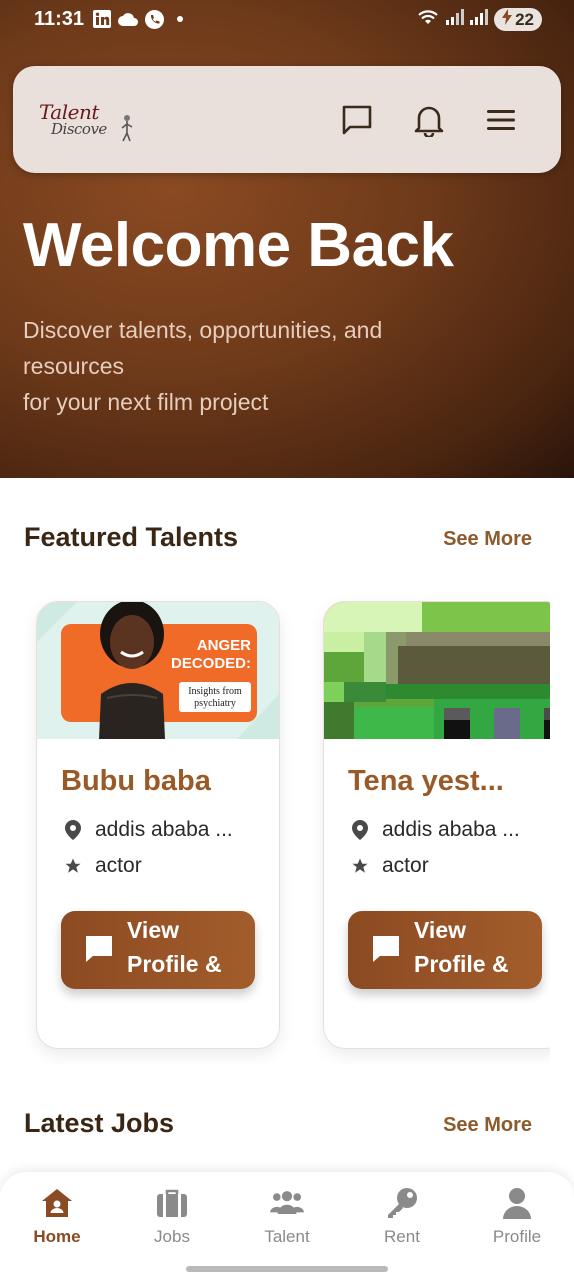 The width and height of the screenshot is (574, 1280). Describe the element at coordinates (402, 1203) in the screenshot. I see `key-icon` at that location.